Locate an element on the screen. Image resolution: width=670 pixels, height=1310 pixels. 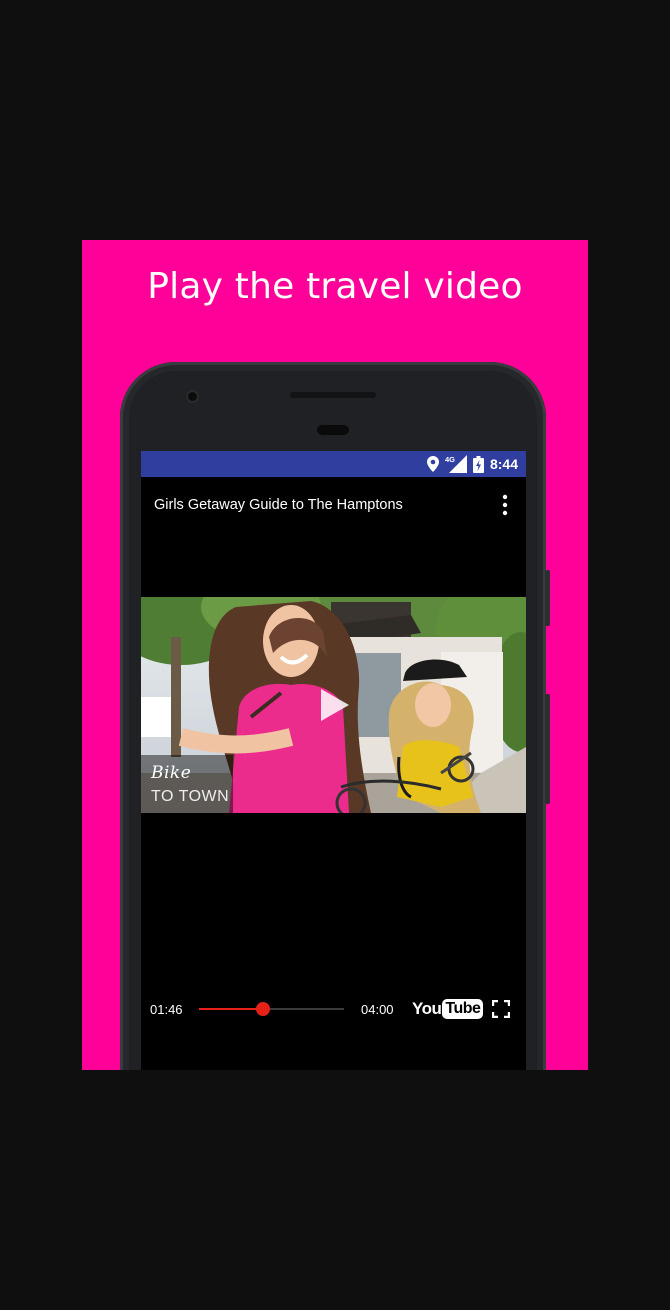
caption-script-text: Bike is located at coordinates (171, 773).